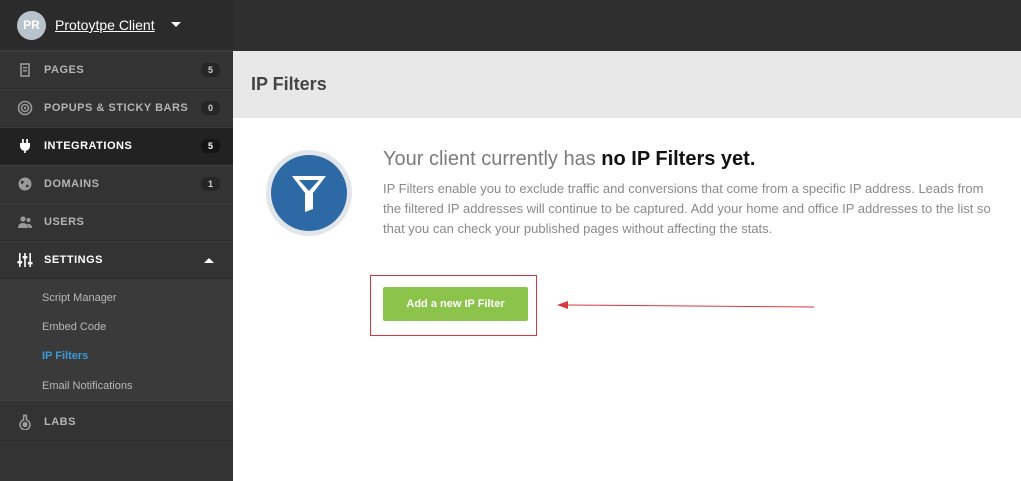 Image resolution: width=1021 pixels, height=481 pixels. Describe the element at coordinates (25, 422) in the screenshot. I see `flask-icon` at that location.